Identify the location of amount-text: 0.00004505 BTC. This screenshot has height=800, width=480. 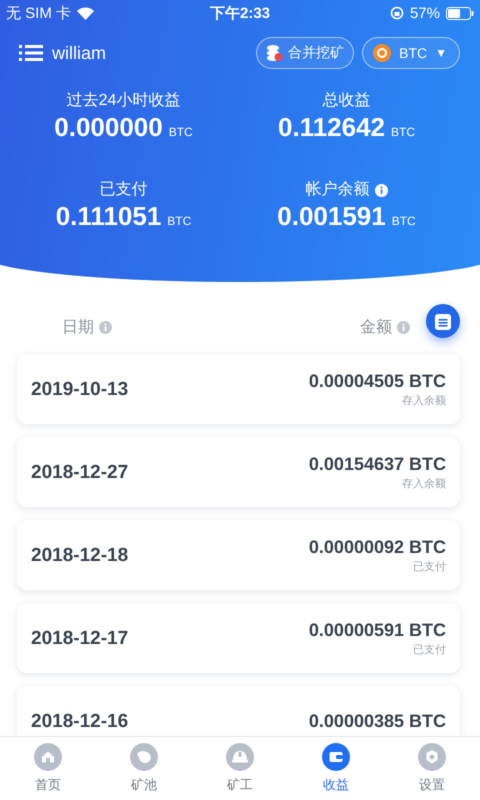
(377, 381).